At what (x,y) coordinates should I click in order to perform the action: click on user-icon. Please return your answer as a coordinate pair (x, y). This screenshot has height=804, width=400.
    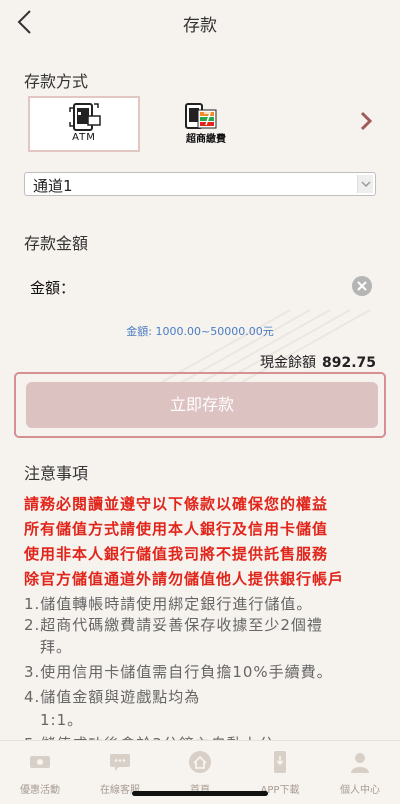
    Looking at the image, I should click on (360, 763).